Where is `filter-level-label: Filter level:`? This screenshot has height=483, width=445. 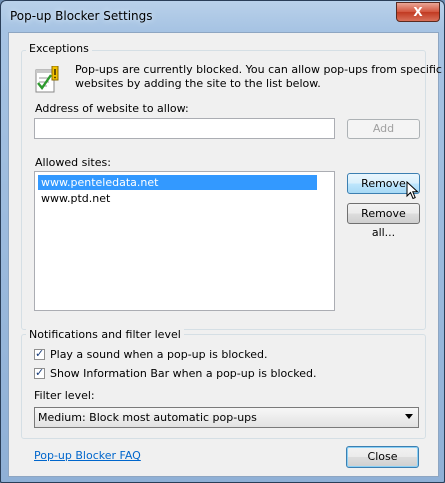 filter-level-label: Filter level: is located at coordinates (64, 395).